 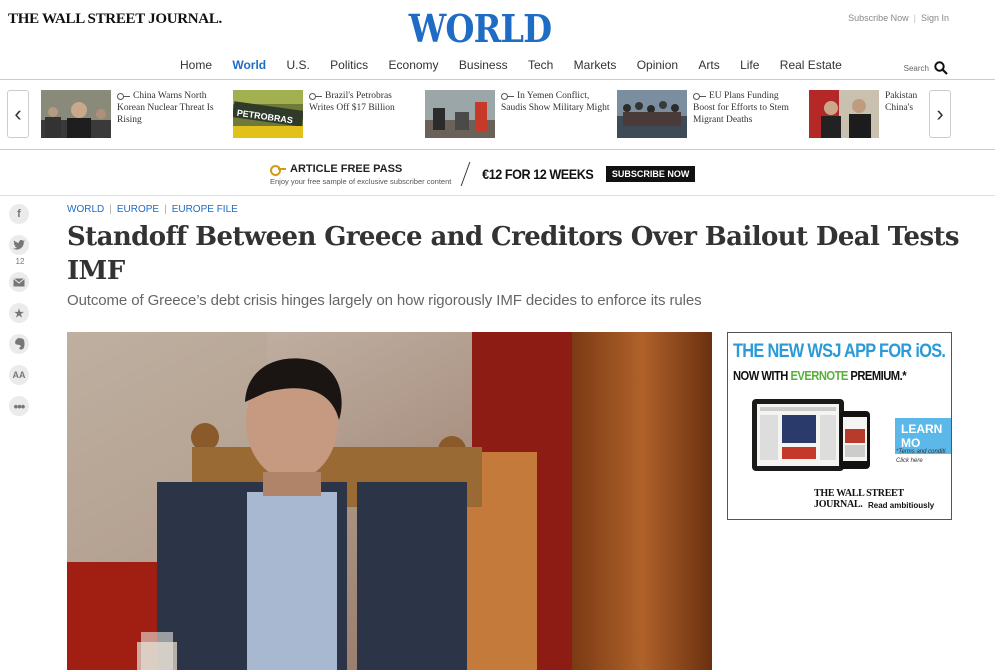 I want to click on ad-title: THE NEW WSJ APP FOR iOS., so click(x=839, y=351).